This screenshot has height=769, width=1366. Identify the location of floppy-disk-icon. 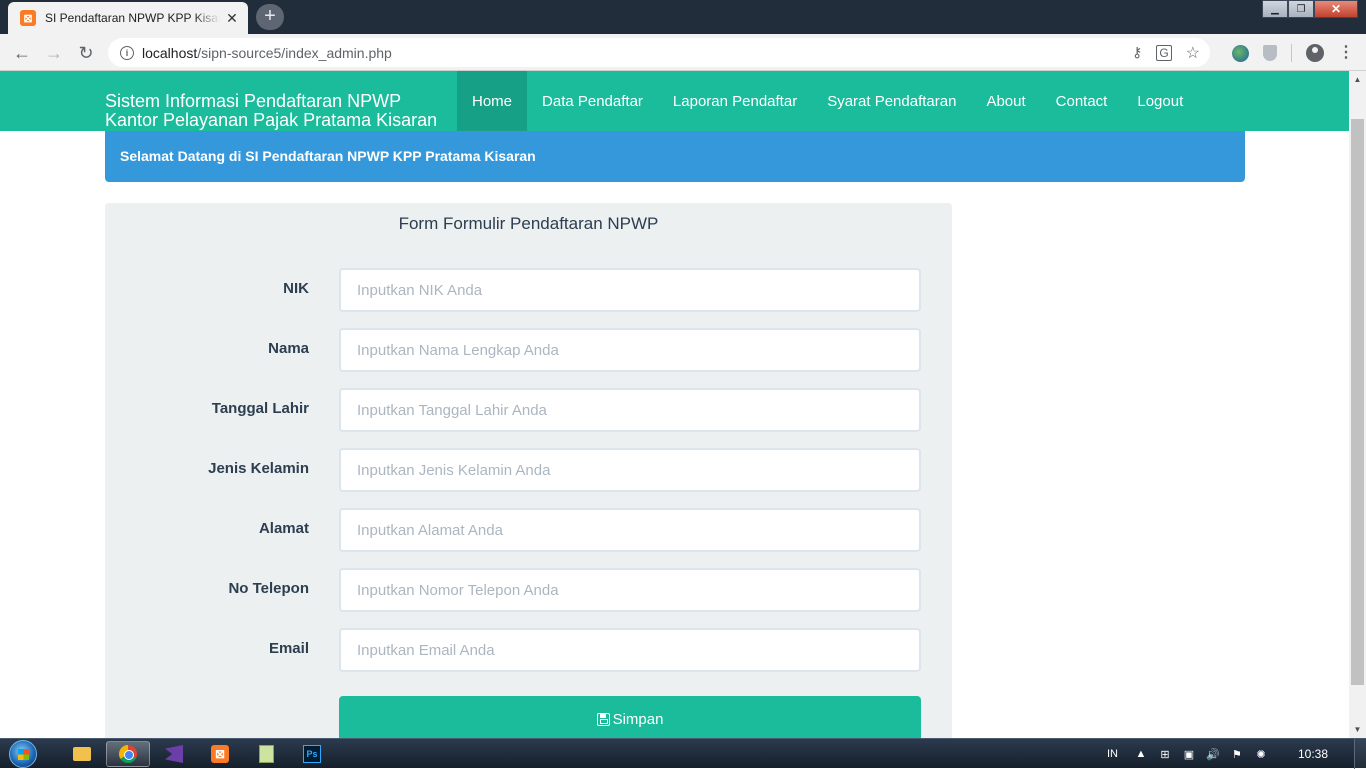
(603, 719).